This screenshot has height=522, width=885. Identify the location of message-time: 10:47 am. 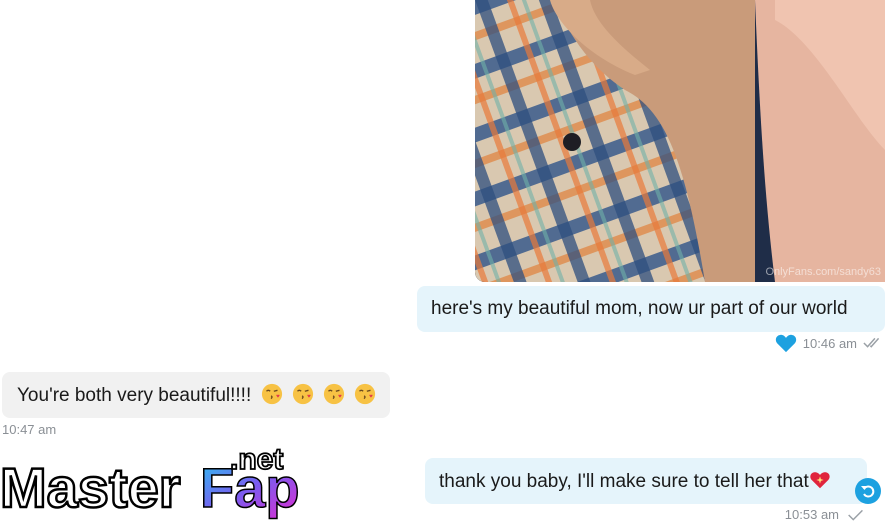
(29, 429).